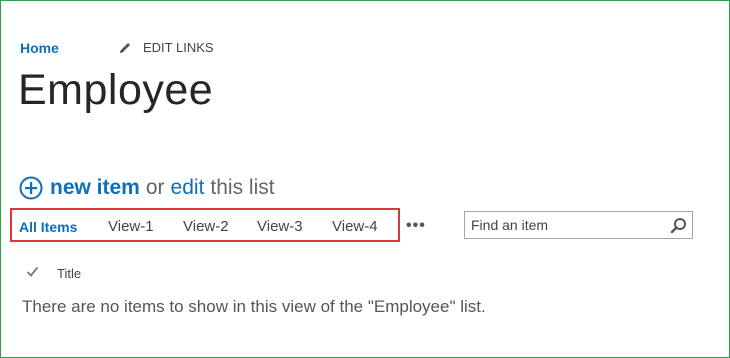 Image resolution: width=730 pixels, height=358 pixels. I want to click on tab-view-3: View-3, so click(280, 226).